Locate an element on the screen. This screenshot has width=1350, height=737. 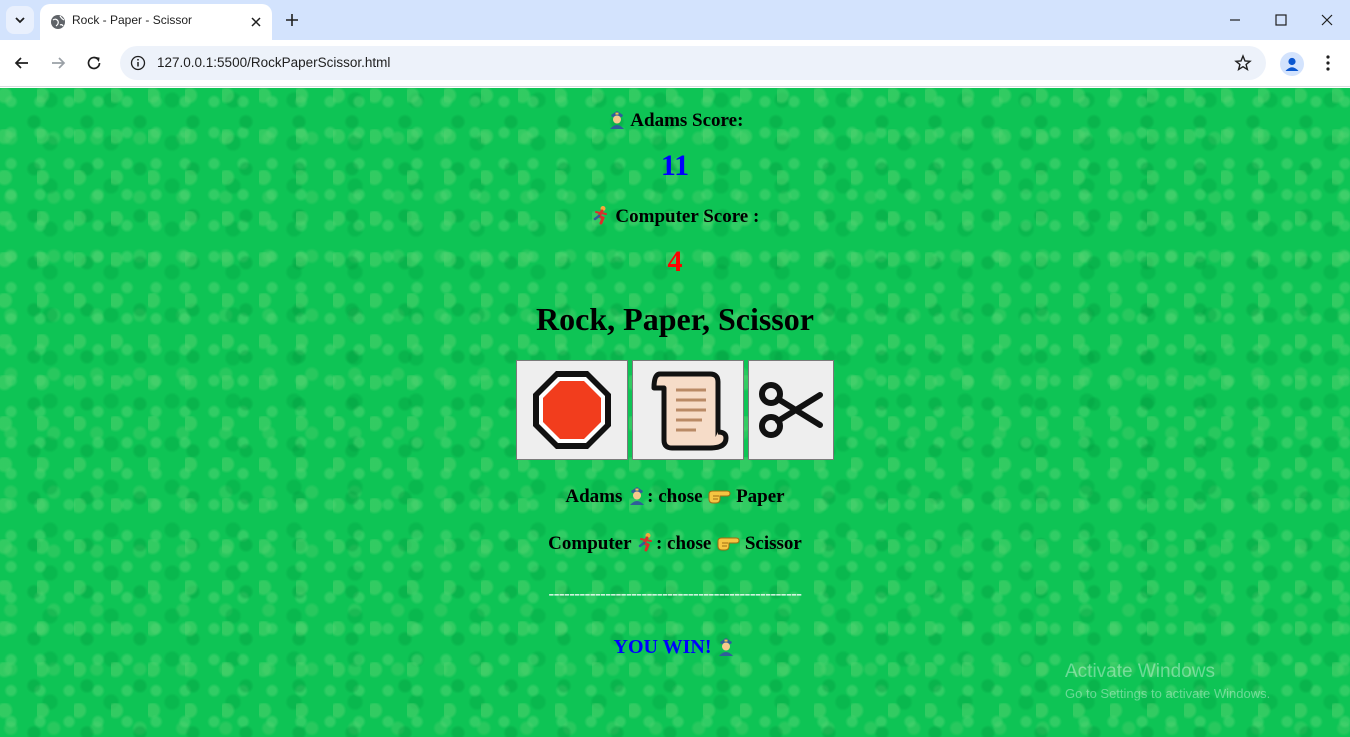
stop-sign-icon is located at coordinates (572, 410).